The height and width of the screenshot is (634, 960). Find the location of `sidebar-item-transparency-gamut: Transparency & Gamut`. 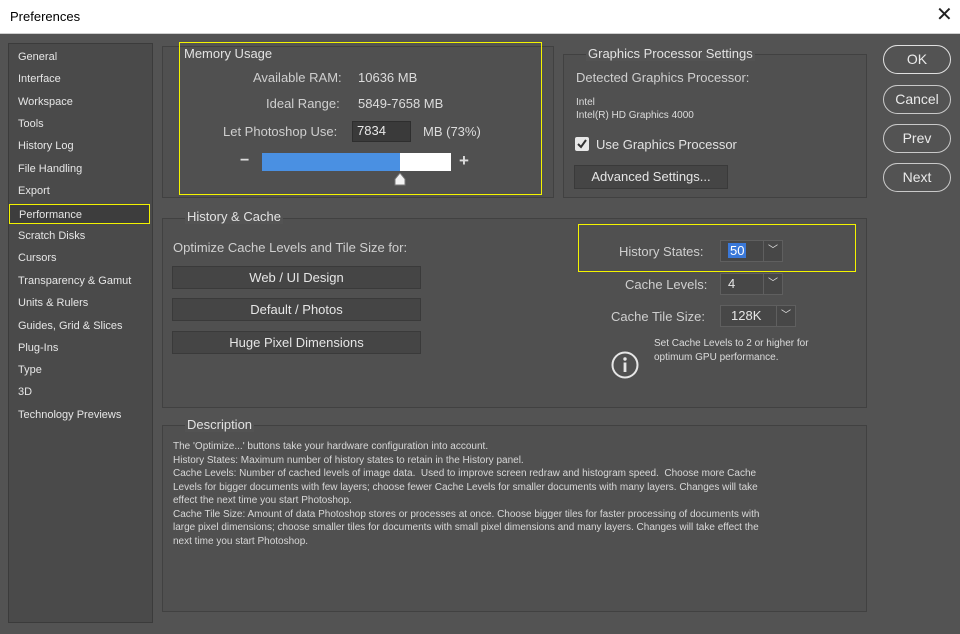

sidebar-item-transparency-gamut: Transparency & Gamut is located at coordinates (79, 281).